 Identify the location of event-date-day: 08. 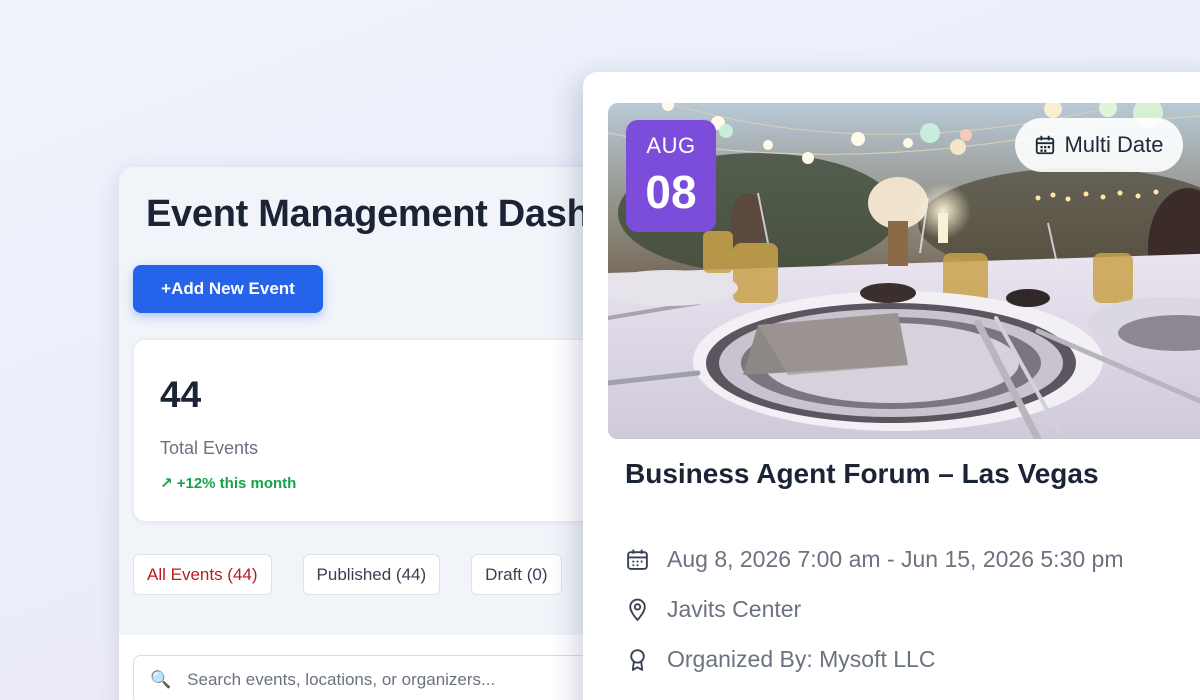
(671, 192).